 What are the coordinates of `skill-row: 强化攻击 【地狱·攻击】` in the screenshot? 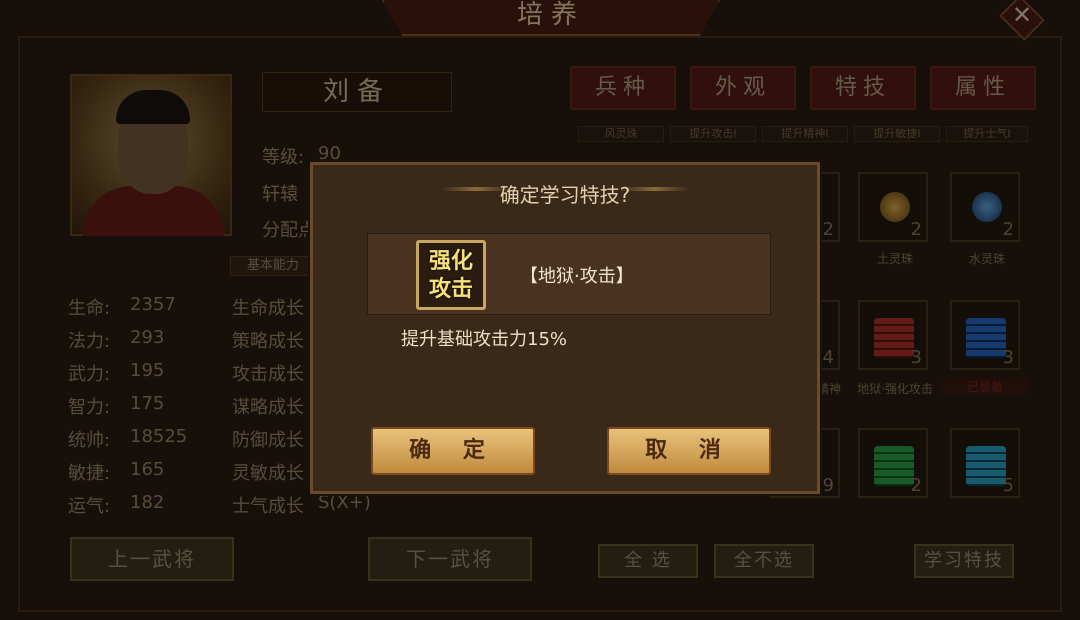 It's located at (569, 274).